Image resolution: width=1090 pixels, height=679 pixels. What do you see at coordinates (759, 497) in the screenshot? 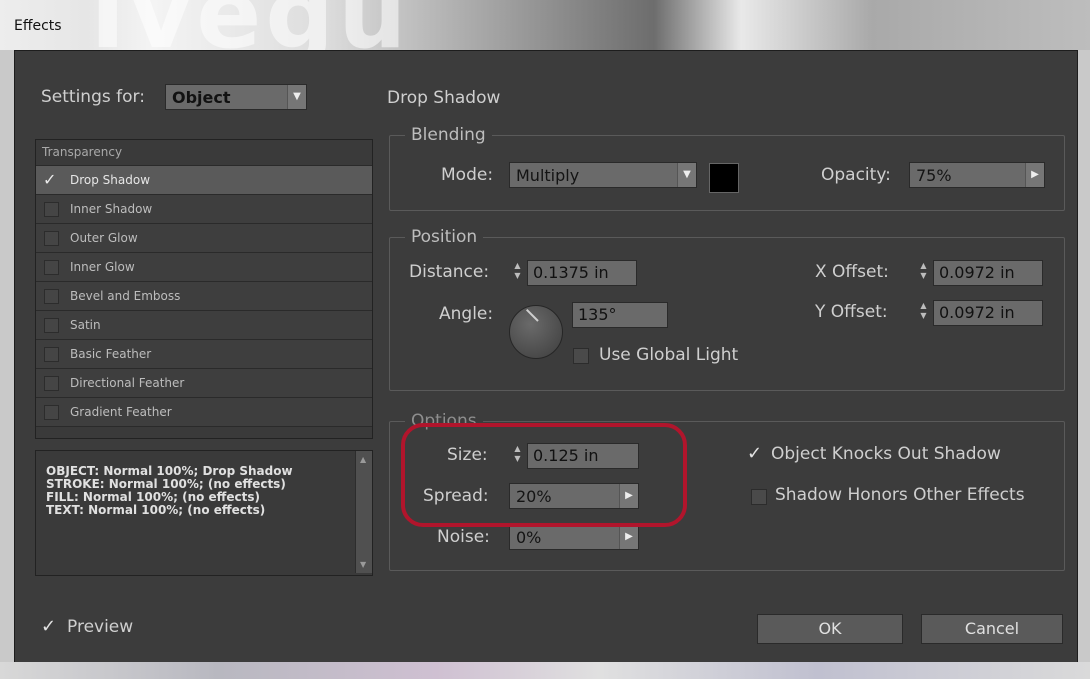
I see `honors-effects-checkbox` at bounding box center [759, 497].